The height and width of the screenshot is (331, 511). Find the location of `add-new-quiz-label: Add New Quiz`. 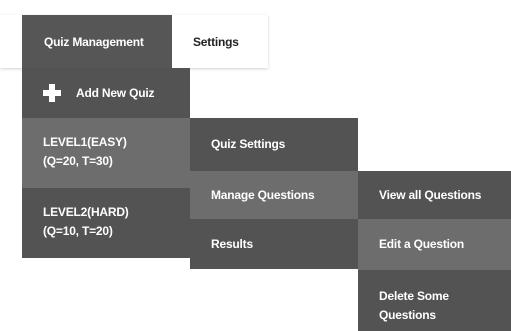

add-new-quiz-label: Add New Quiz is located at coordinates (115, 92).